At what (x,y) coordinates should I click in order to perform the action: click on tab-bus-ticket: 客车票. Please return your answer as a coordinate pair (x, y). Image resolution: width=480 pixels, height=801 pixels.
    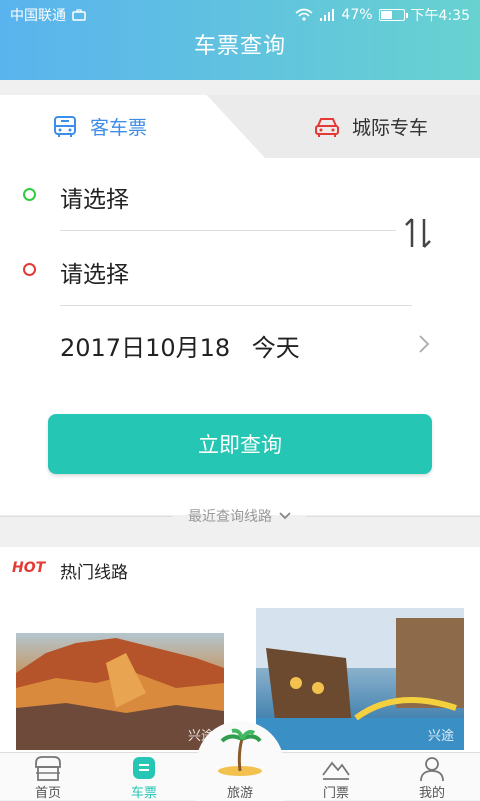
    Looking at the image, I should click on (99, 126).